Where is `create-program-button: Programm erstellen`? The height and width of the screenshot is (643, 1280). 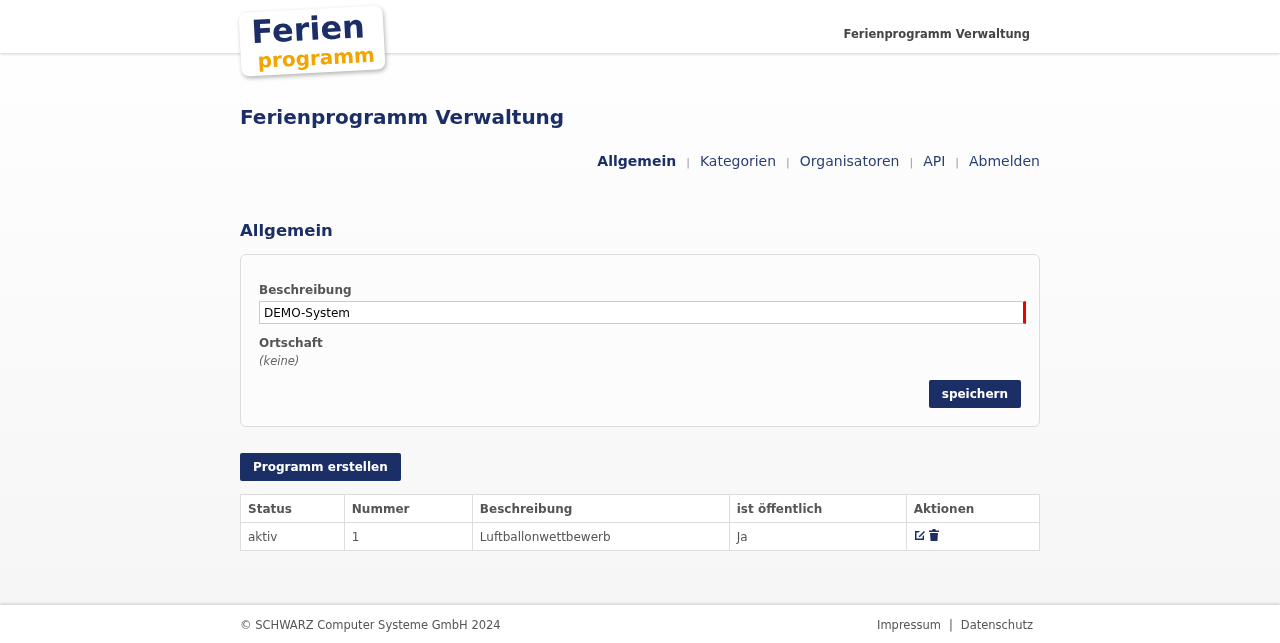 create-program-button: Programm erstellen is located at coordinates (320, 467).